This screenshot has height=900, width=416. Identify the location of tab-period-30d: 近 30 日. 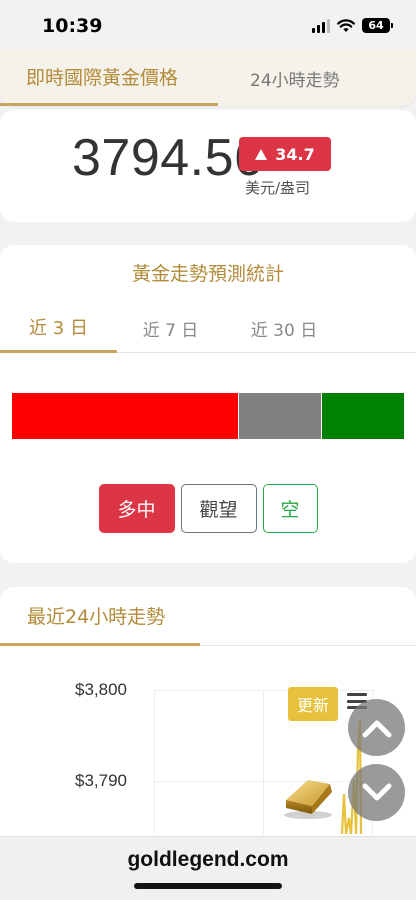
(284, 328).